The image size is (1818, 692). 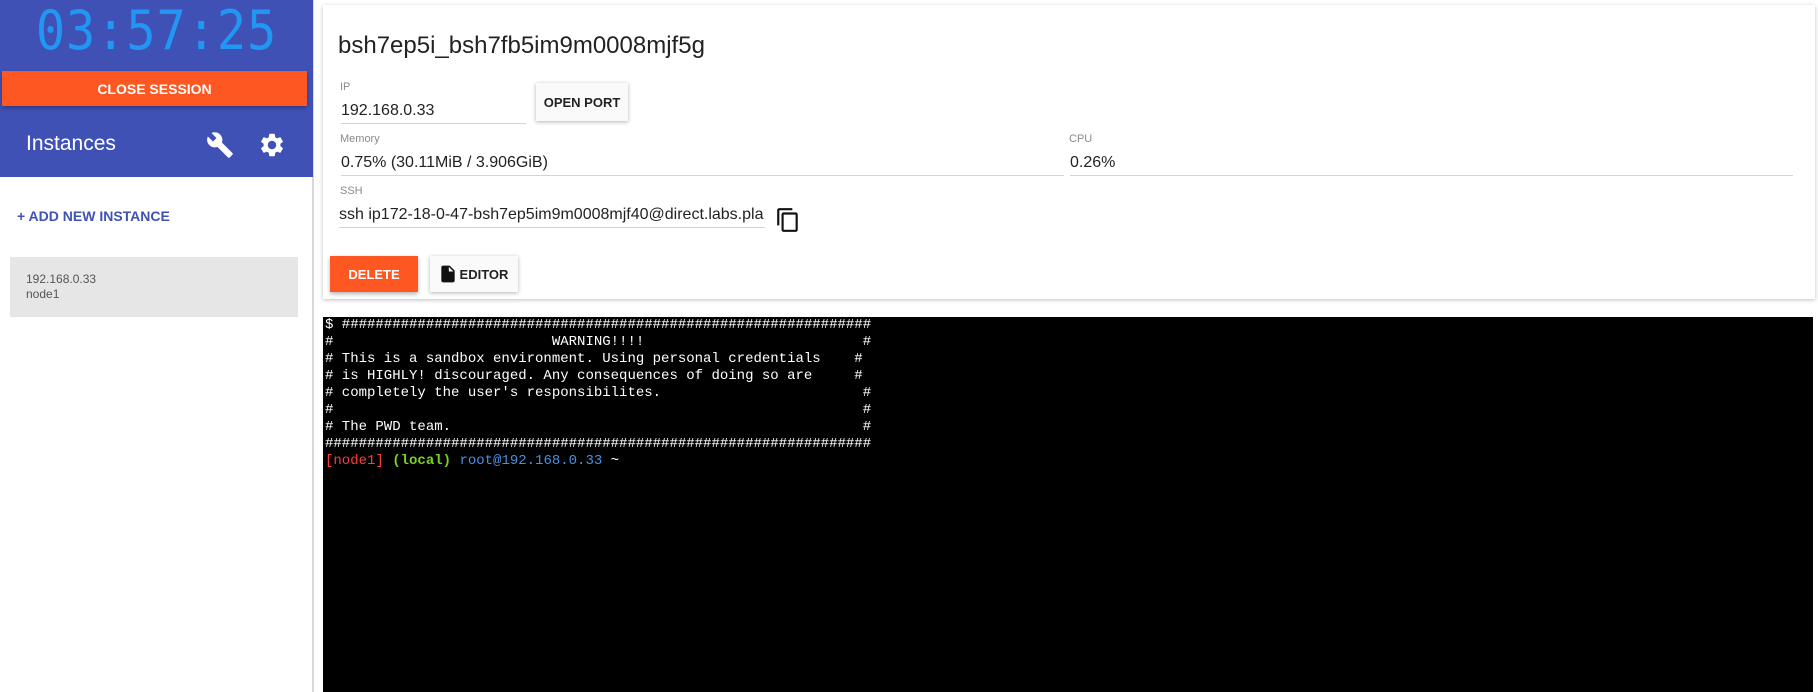 I want to click on session-title: bsh7ep5i_bsh7fb5im9m0008mjf5g, so click(x=521, y=45).